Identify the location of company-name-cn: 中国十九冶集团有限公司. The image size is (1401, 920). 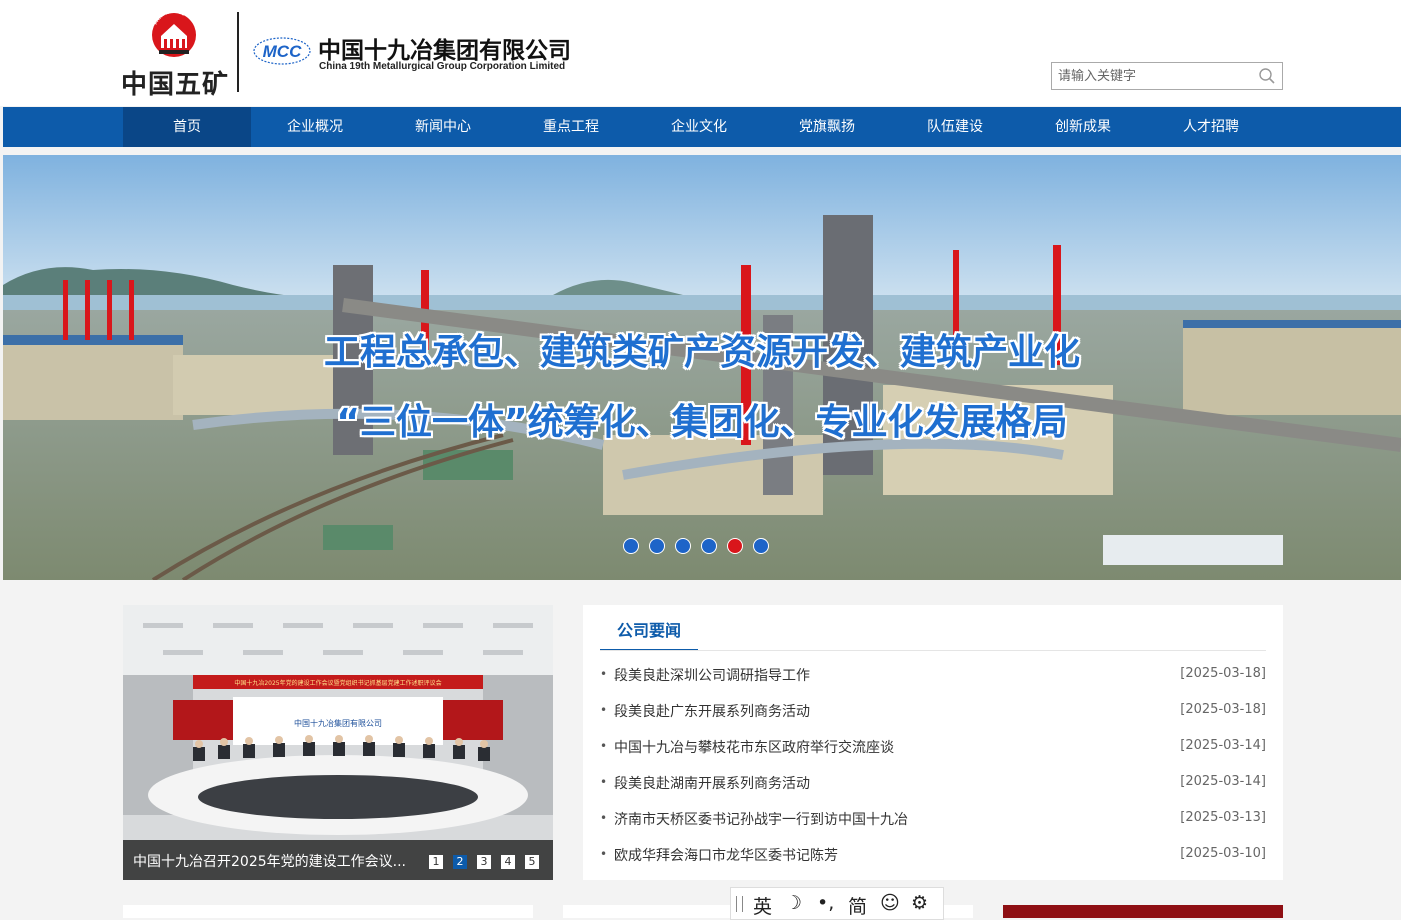
(444, 51).